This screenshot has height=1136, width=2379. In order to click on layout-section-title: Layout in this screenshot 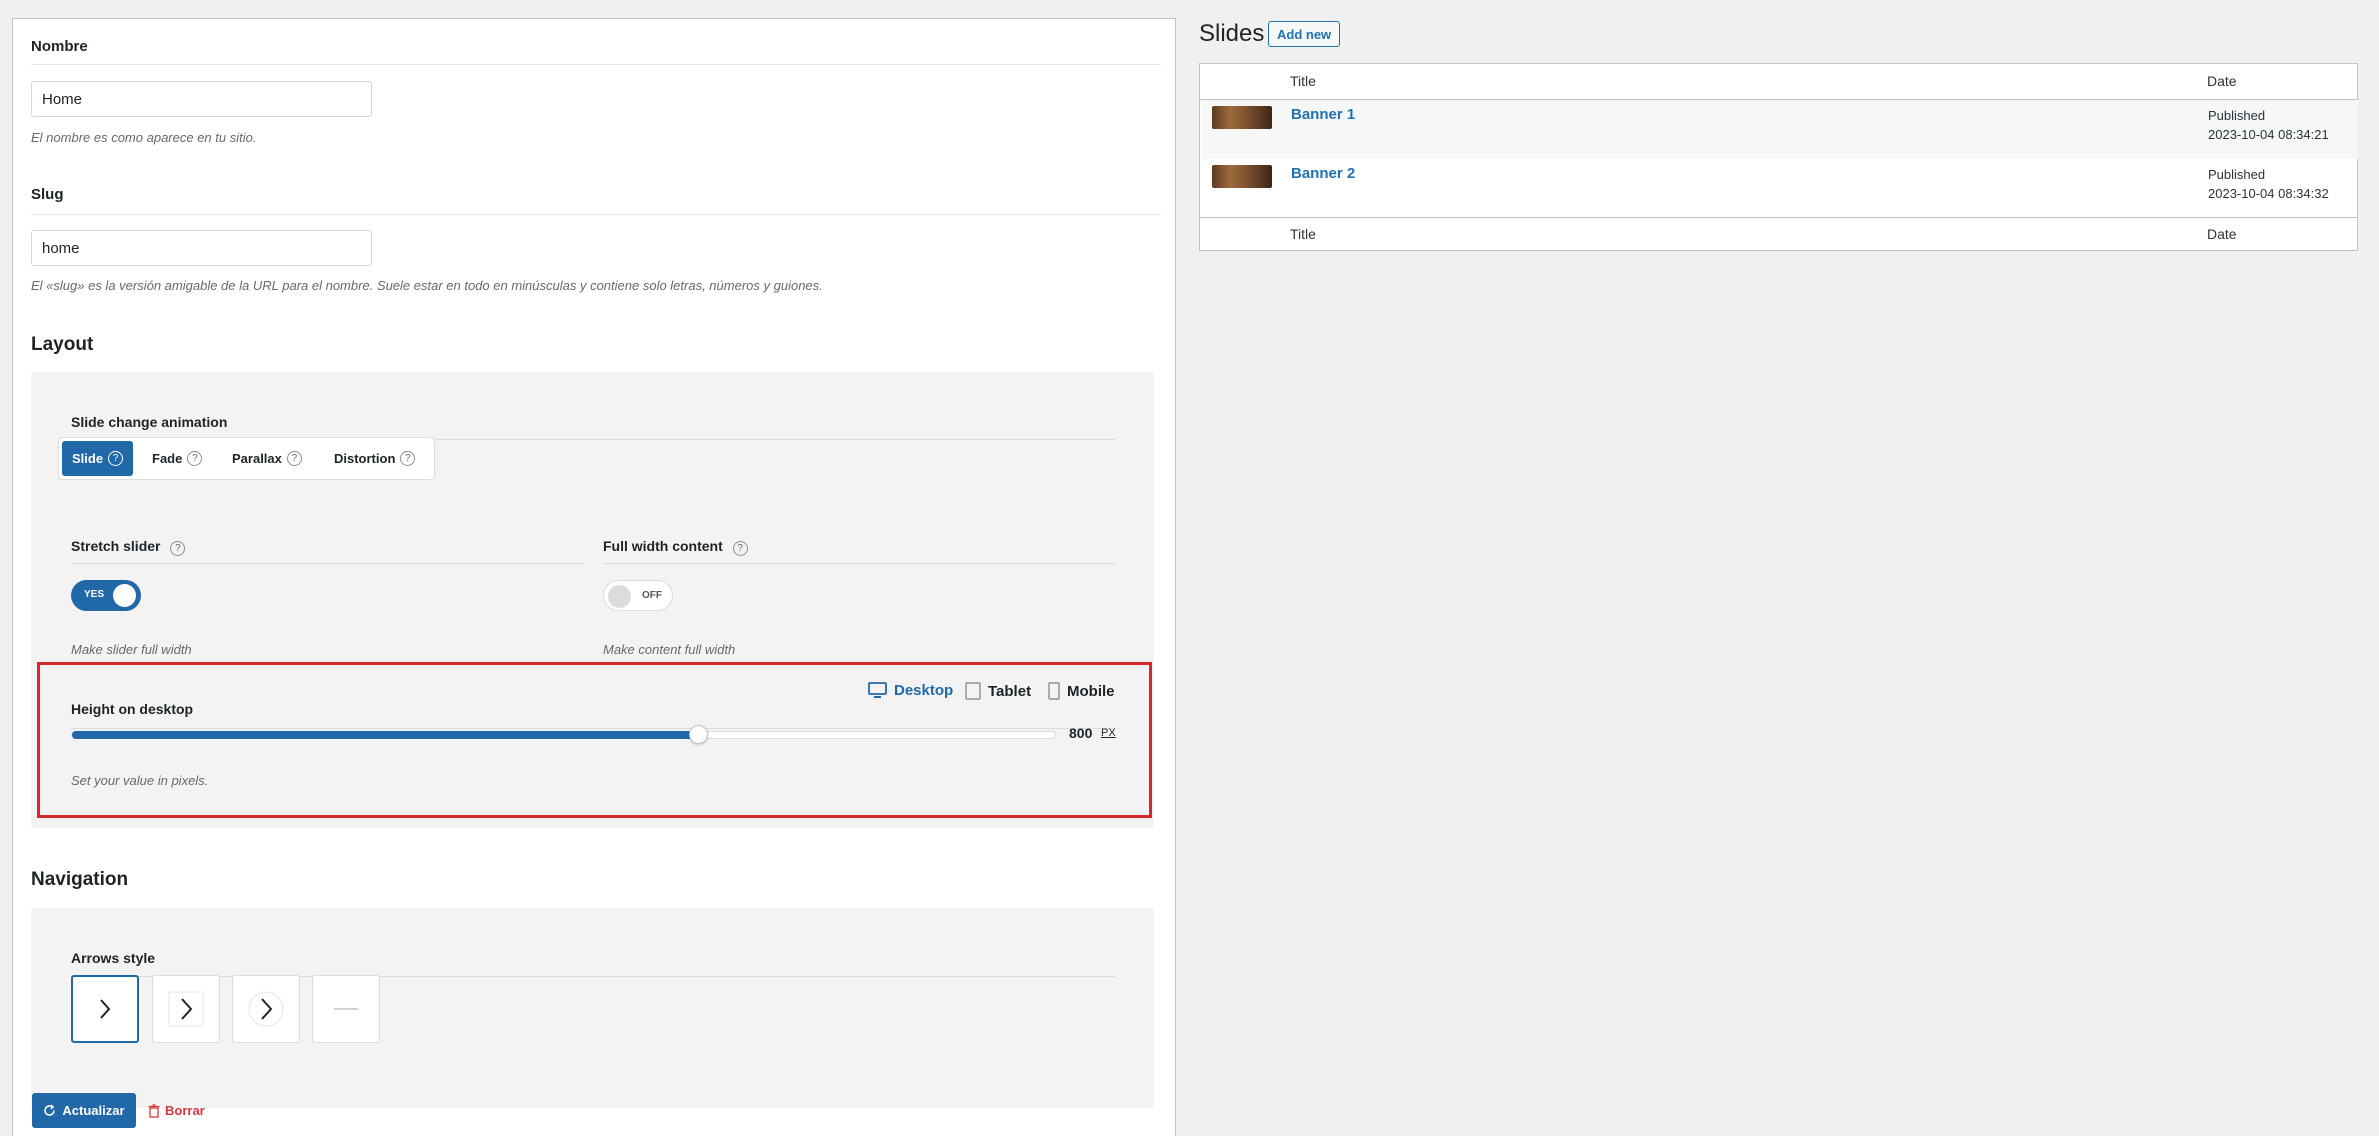, I will do `click(62, 344)`.